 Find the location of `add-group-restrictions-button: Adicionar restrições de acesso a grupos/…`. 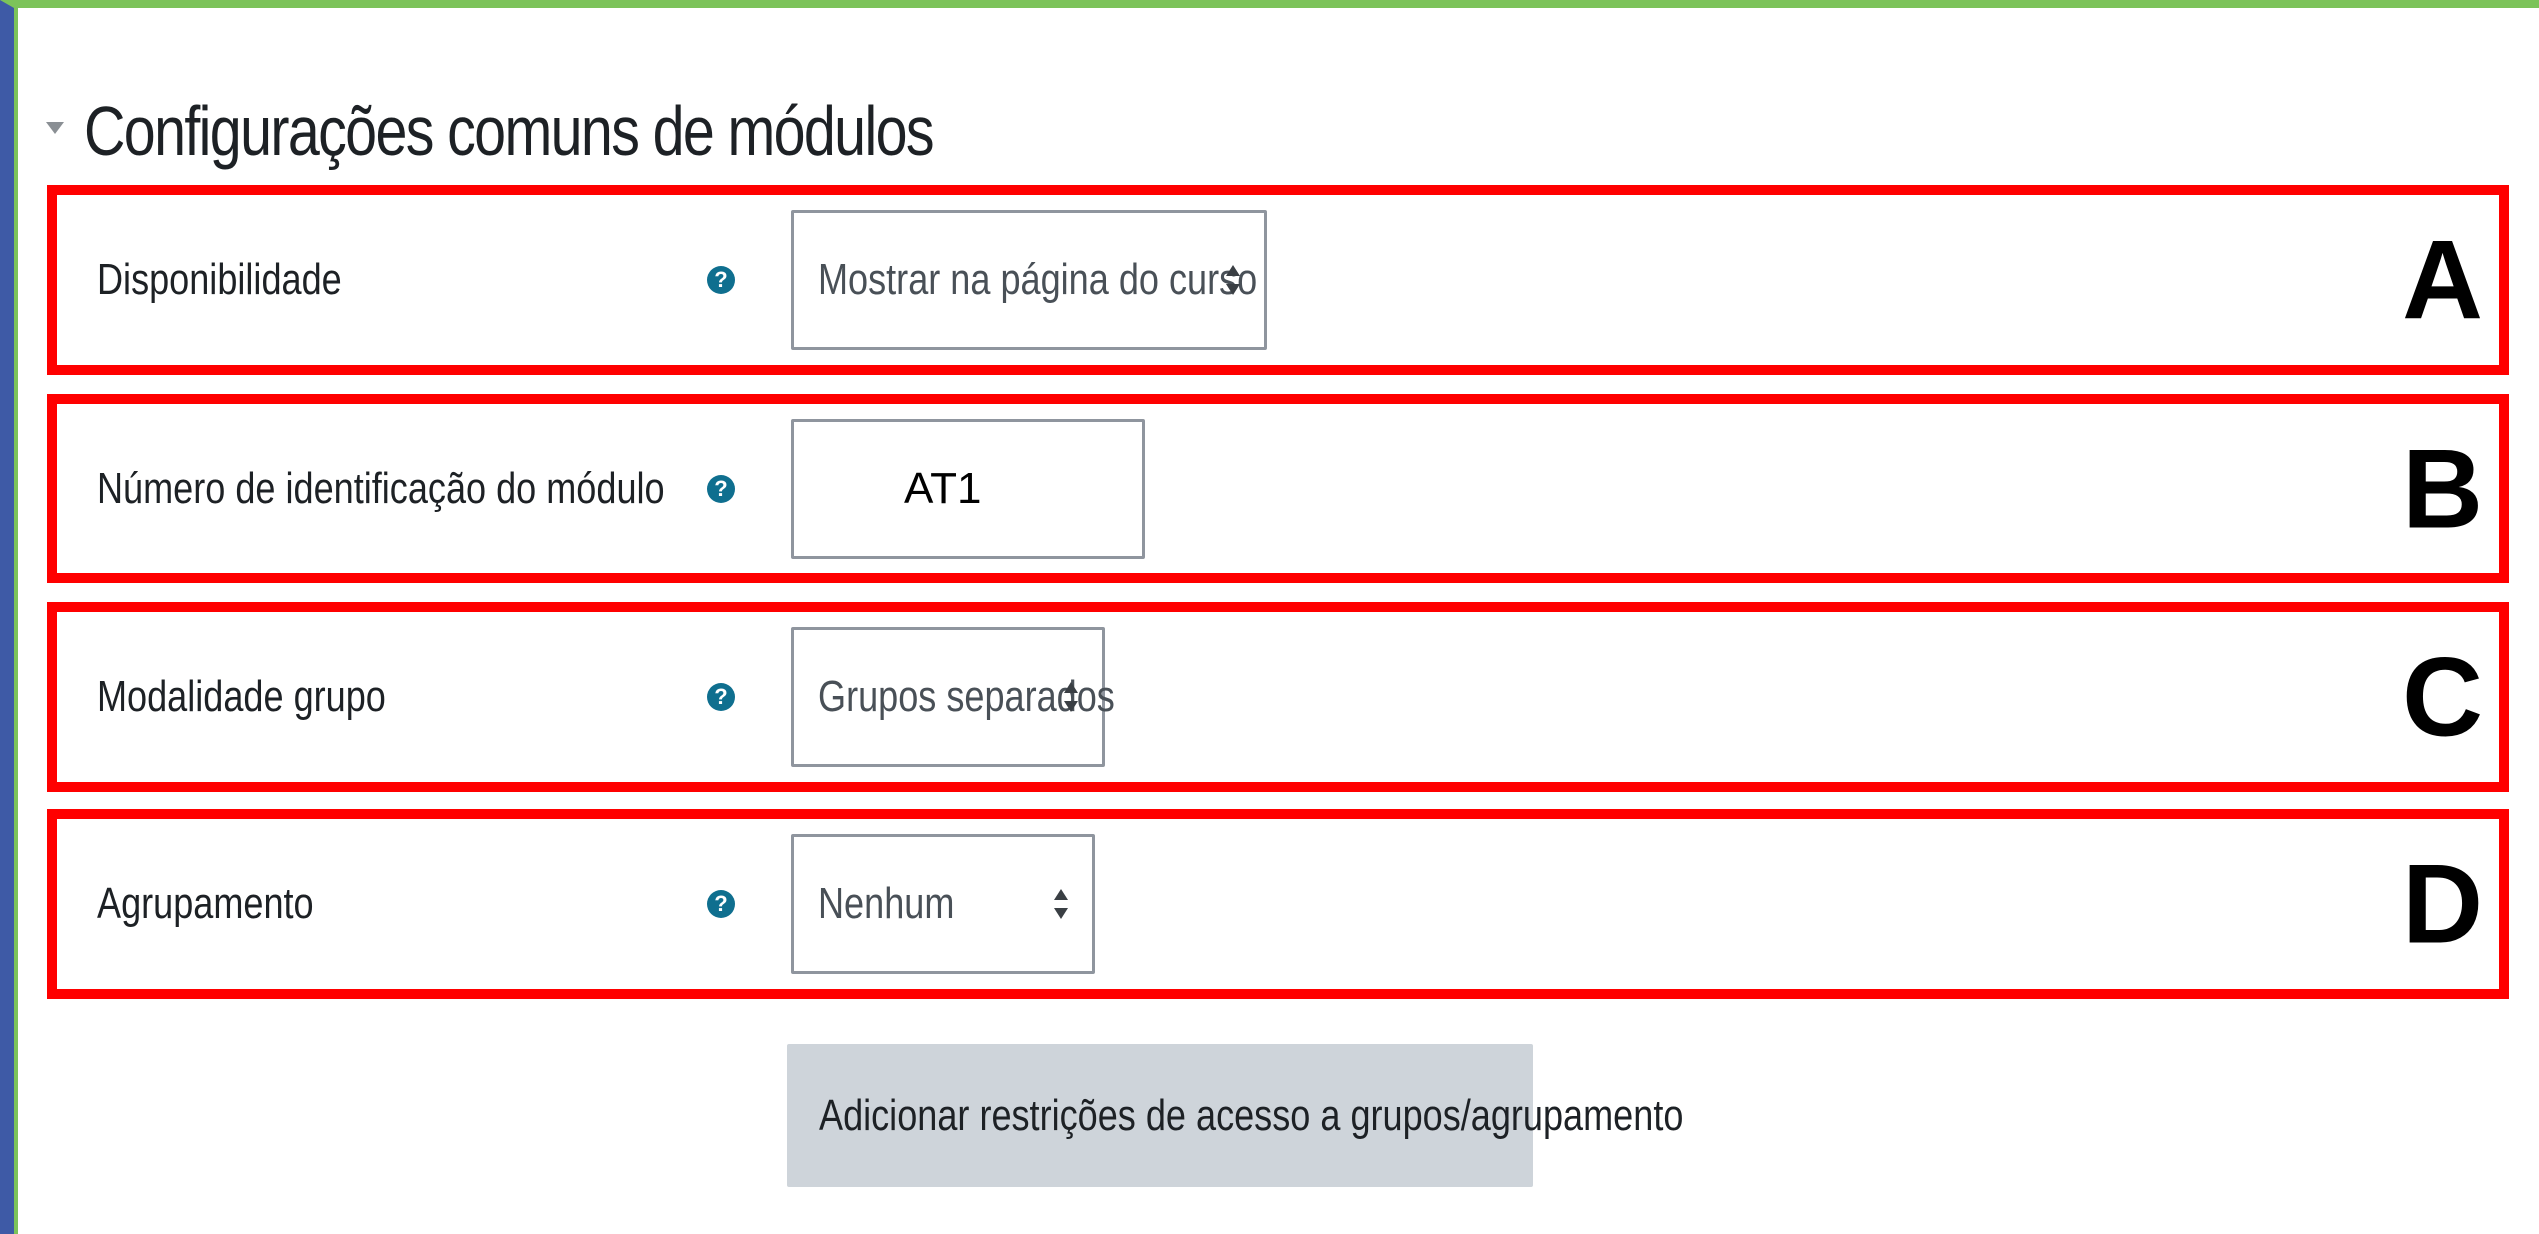

add-group-restrictions-button: Adicionar restrições de acesso a grupos/… is located at coordinates (1235, 1115).